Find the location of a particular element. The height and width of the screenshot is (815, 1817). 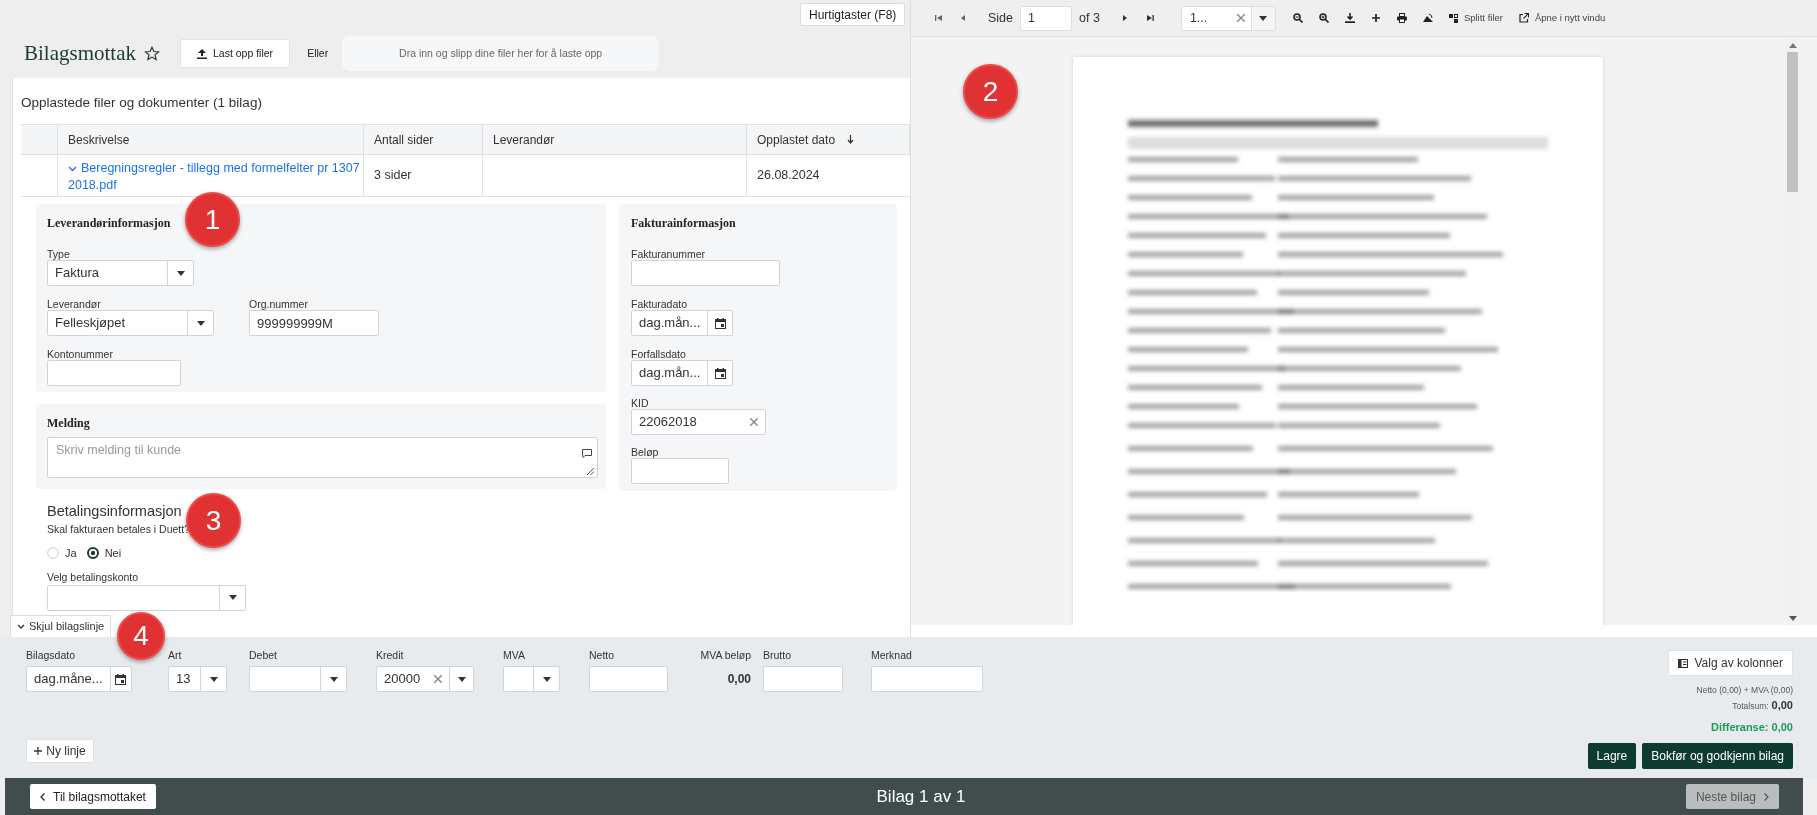

table-cell-text: 26.08.2024 is located at coordinates (788, 176).